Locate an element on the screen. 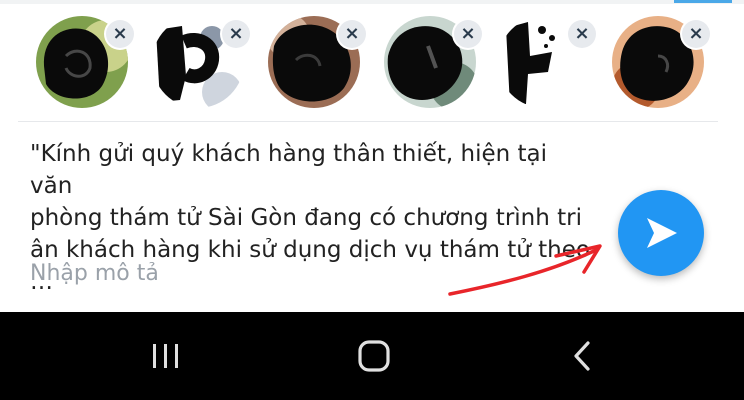 Image resolution: width=744 pixels, height=400 pixels. send-icon is located at coordinates (662, 233).